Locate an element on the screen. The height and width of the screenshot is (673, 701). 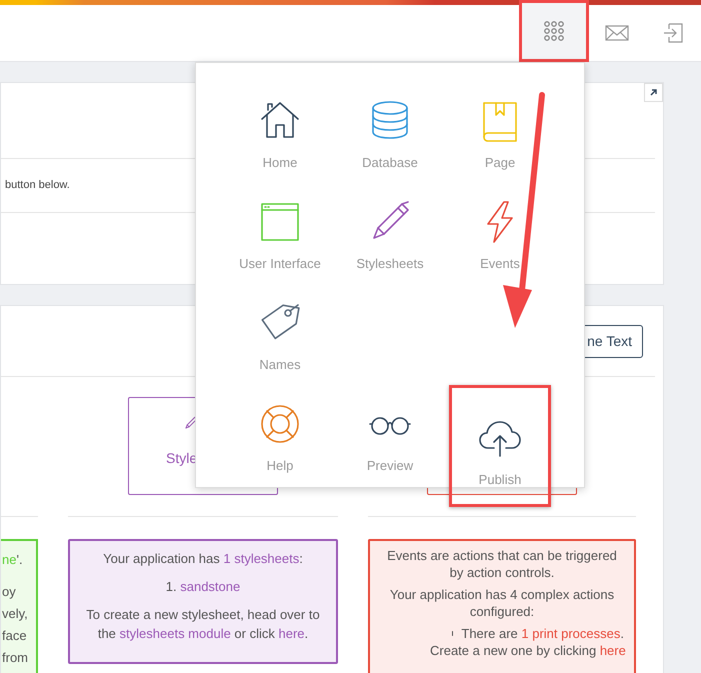
info-text: There are 1 print processes. is located at coordinates (542, 633).